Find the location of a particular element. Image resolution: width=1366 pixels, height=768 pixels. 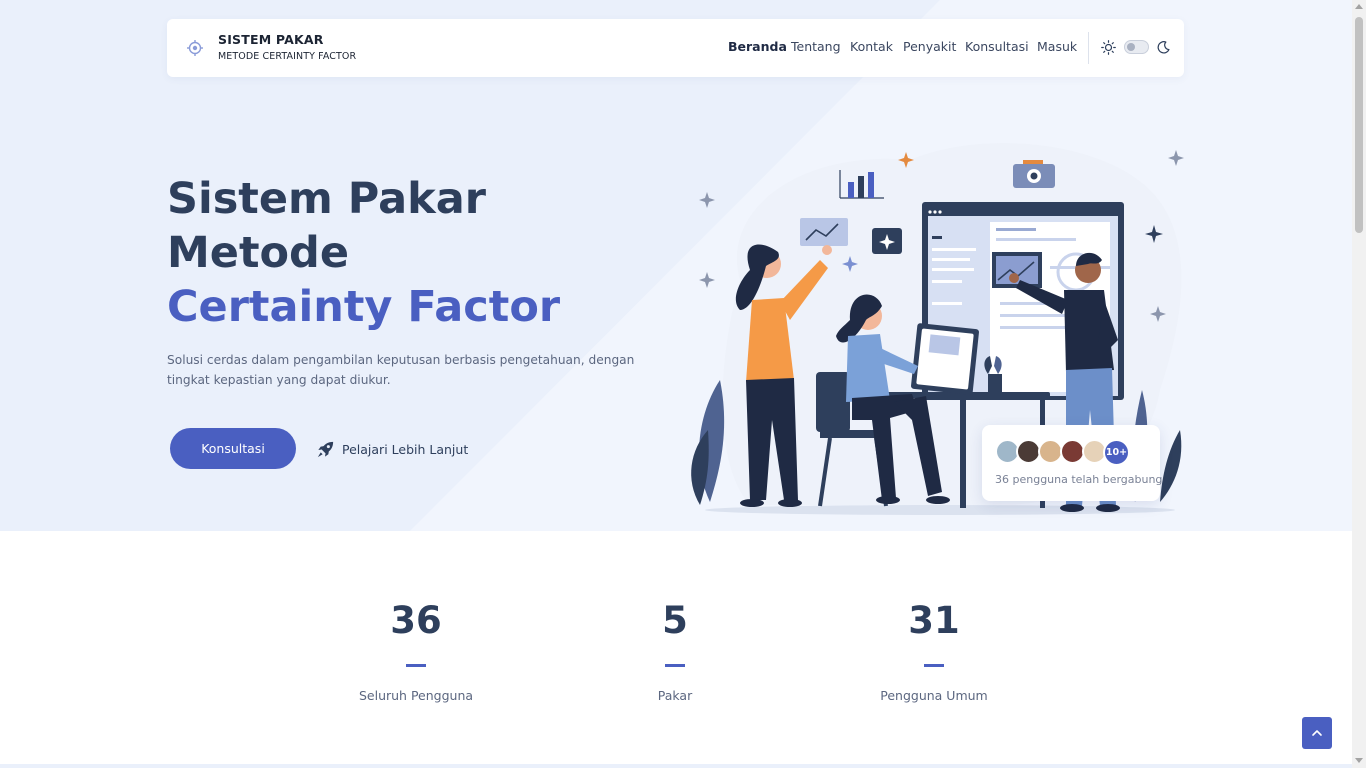

rocket-icon is located at coordinates (325, 449).